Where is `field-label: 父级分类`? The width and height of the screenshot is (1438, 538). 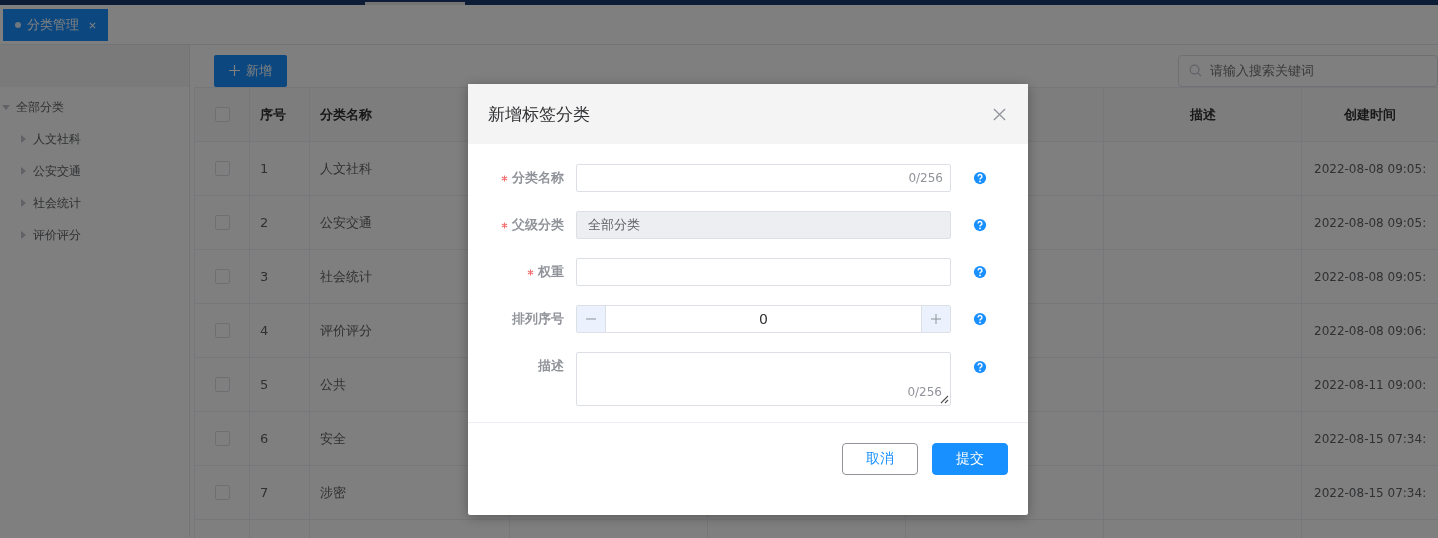
field-label: 父级分类 is located at coordinates (538, 225).